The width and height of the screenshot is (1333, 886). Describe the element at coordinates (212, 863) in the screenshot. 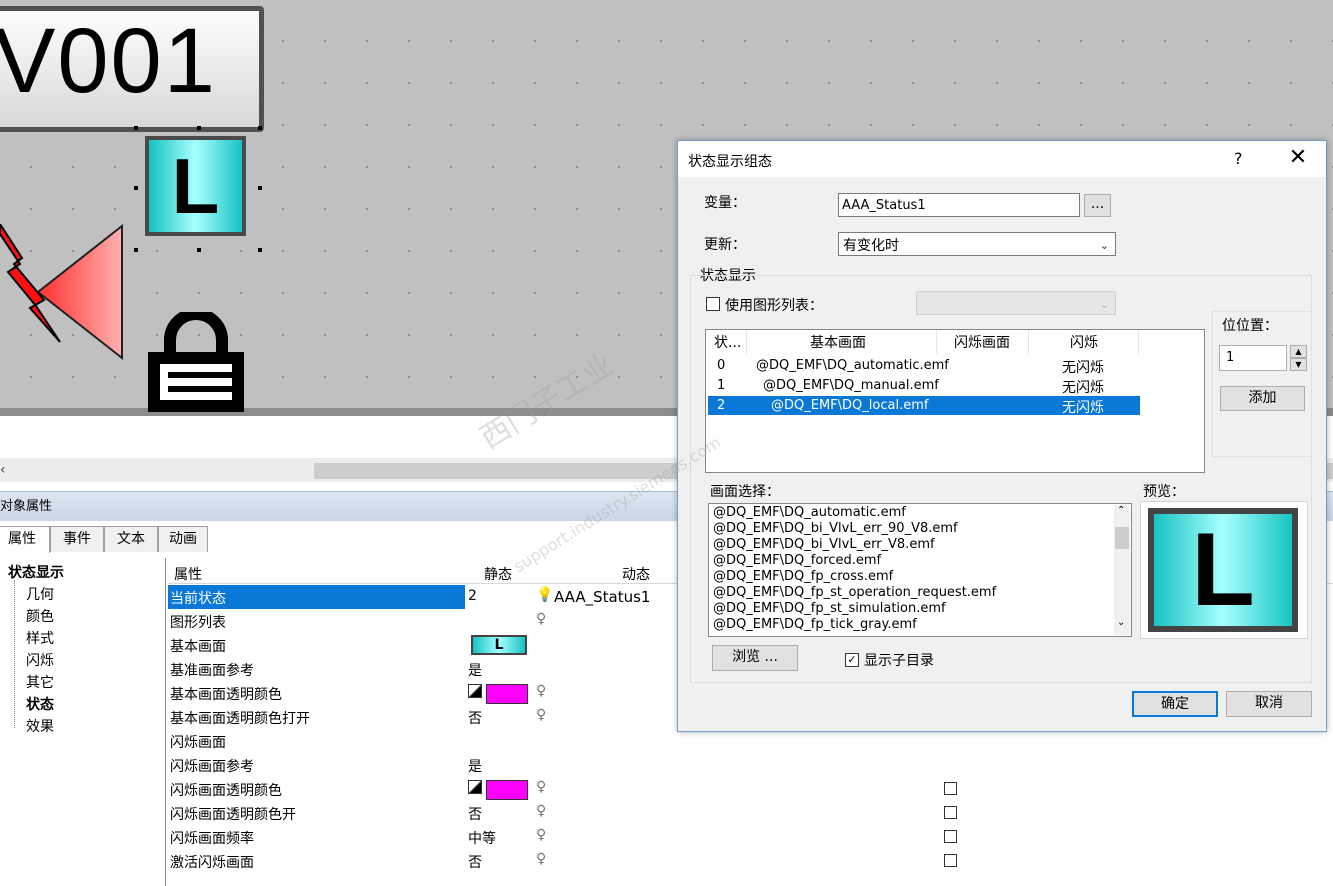

I see `property-name: 激活闪烁画面` at that location.